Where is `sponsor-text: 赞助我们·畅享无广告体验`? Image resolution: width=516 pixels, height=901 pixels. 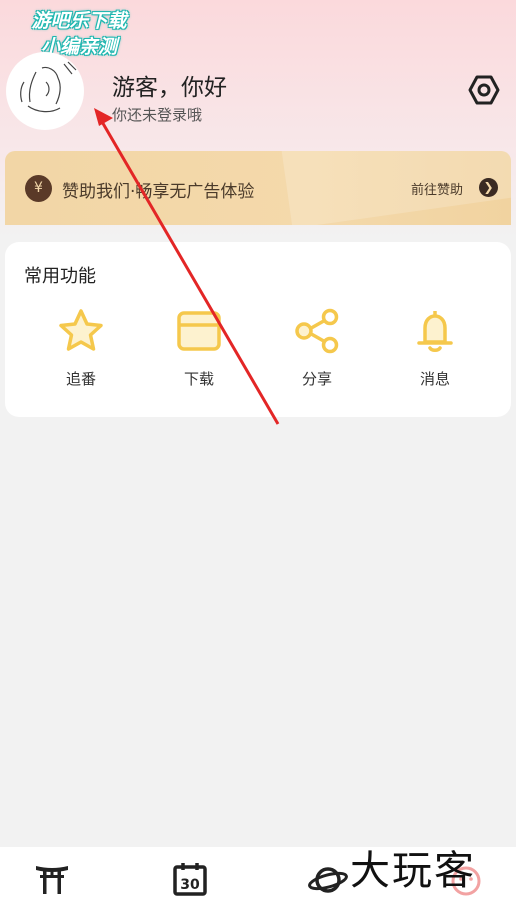
sponsor-text: 赞助我们·畅享无广告体验 is located at coordinates (158, 192).